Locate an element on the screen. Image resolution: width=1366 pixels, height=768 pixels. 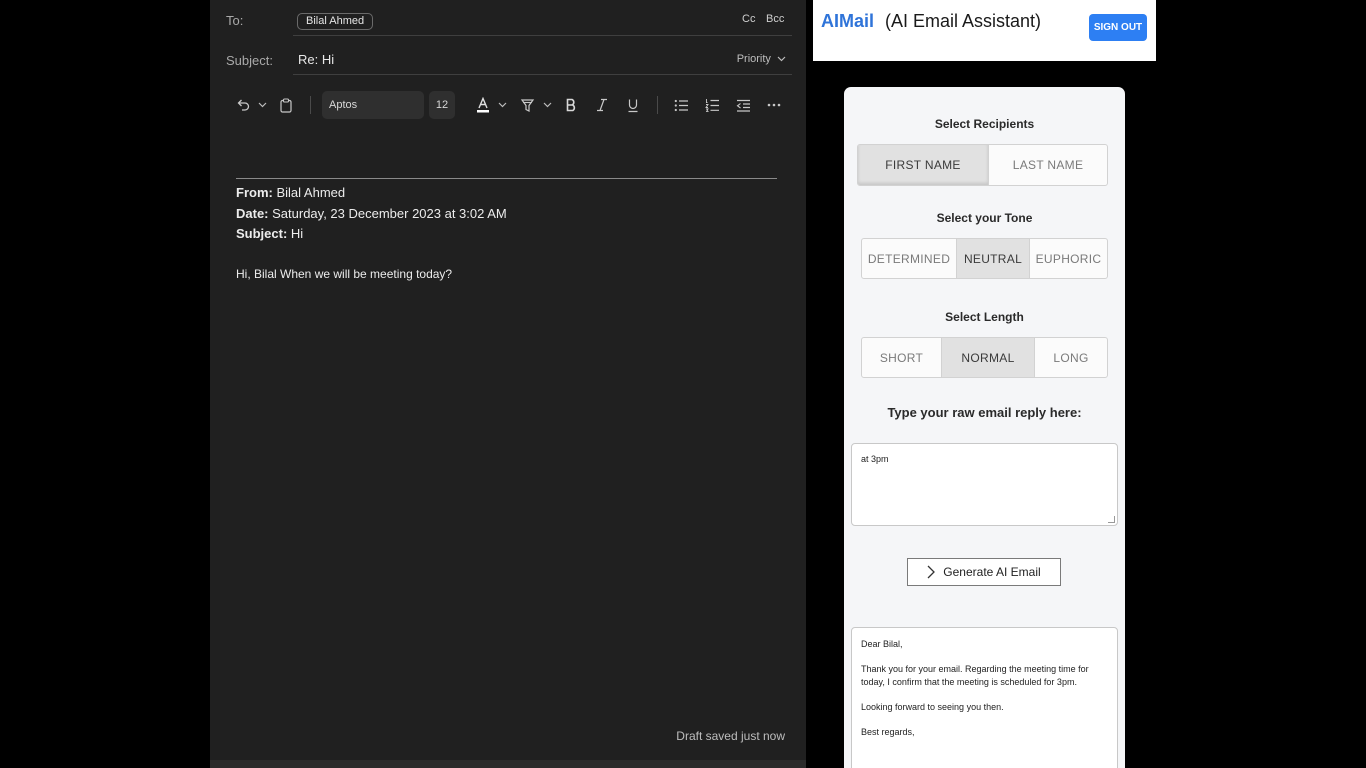
last-name-option: LAST NAME is located at coordinates (1048, 165).